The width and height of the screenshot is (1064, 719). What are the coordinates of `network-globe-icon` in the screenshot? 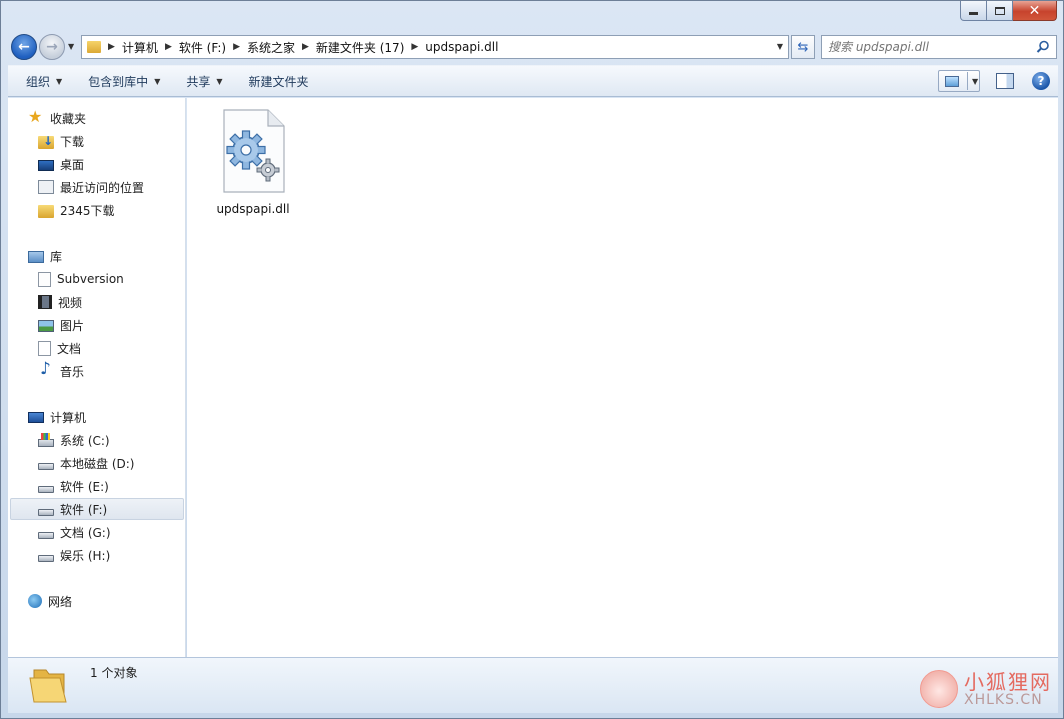 It's located at (35, 601).